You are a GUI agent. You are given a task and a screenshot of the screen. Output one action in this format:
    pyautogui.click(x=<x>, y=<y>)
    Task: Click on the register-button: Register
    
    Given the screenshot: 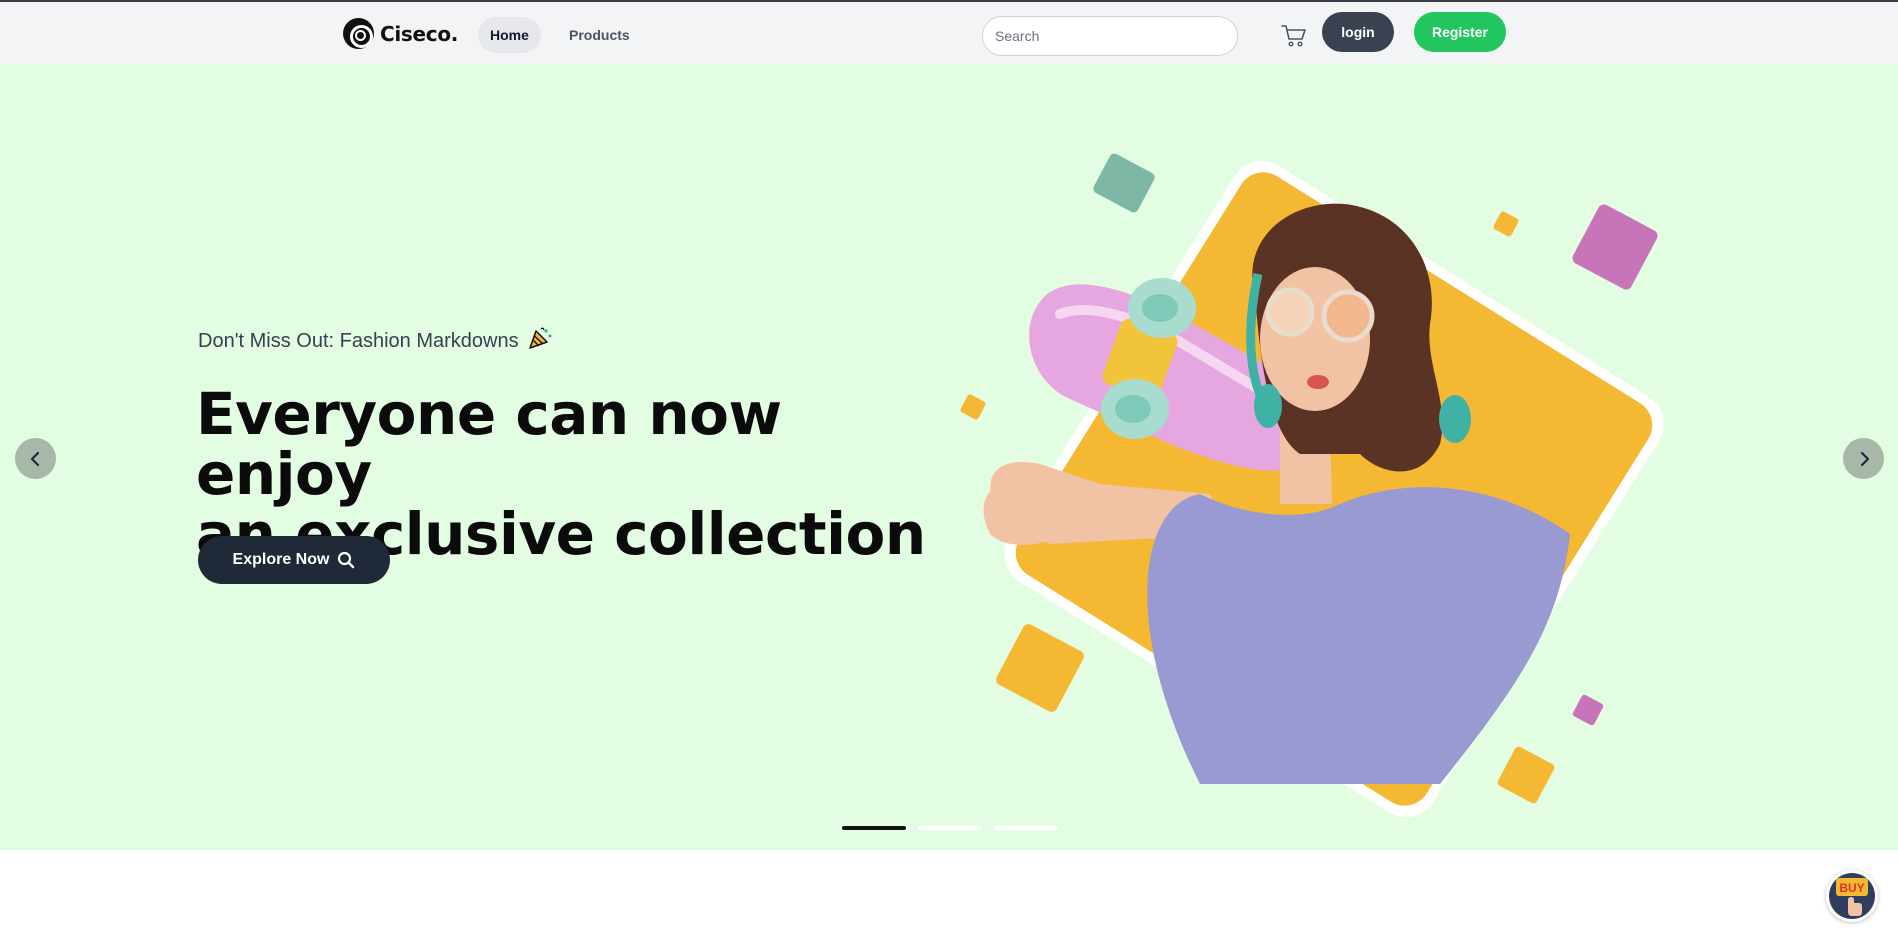 What is the action you would take?
    pyautogui.click(x=1460, y=32)
    